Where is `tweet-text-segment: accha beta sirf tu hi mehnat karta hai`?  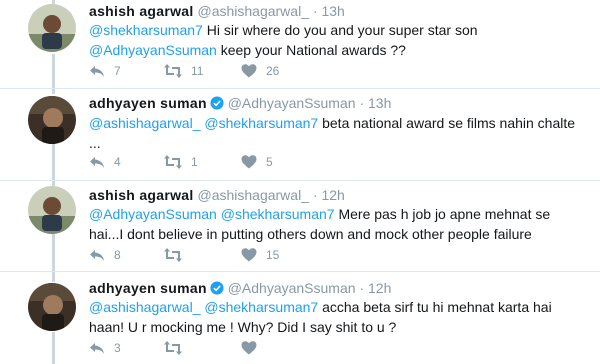
tweet-text-segment: accha beta sirf tu hi mehnat karta hai is located at coordinates (435, 307).